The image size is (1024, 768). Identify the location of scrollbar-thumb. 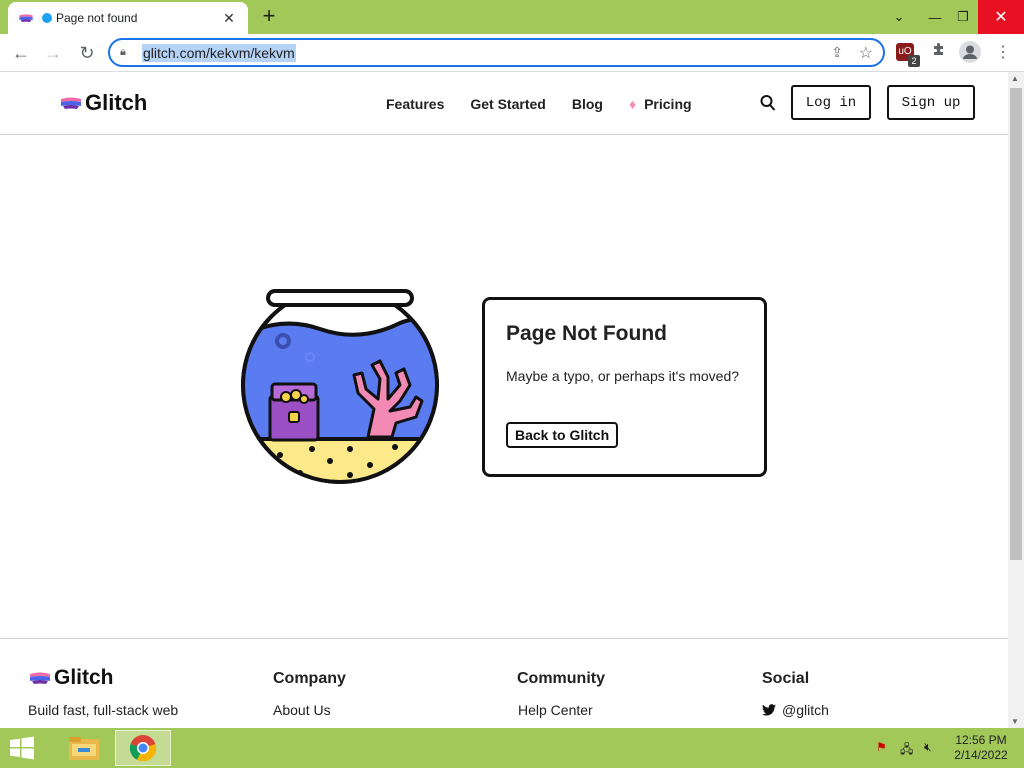
(1016, 324).